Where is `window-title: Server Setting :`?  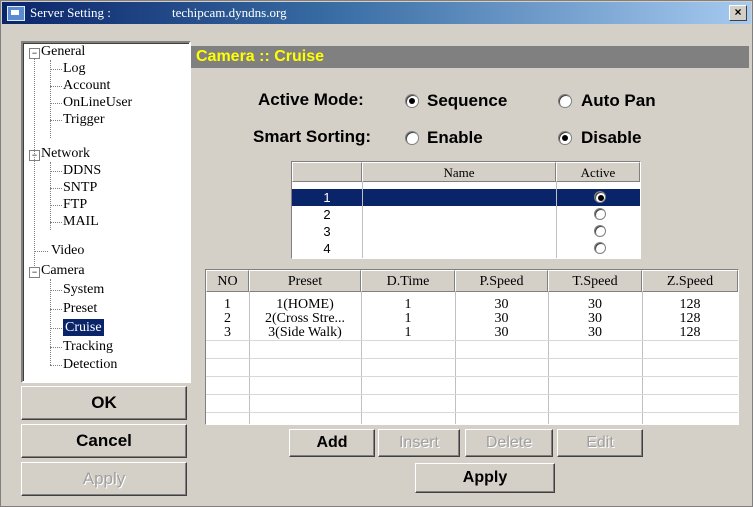 window-title: Server Setting : is located at coordinates (70, 12).